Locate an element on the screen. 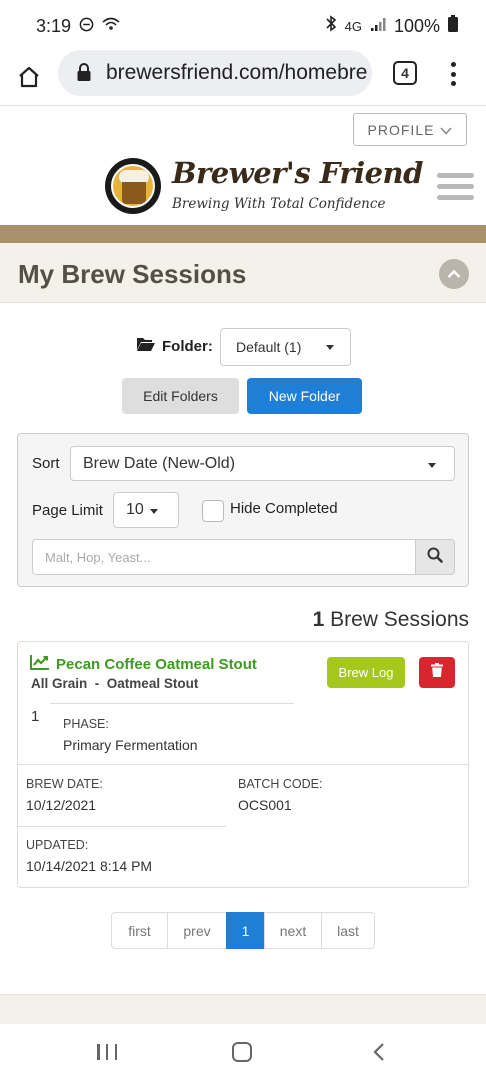 This screenshot has height=1080, width=486. phase-number: 1 is located at coordinates (35, 716).